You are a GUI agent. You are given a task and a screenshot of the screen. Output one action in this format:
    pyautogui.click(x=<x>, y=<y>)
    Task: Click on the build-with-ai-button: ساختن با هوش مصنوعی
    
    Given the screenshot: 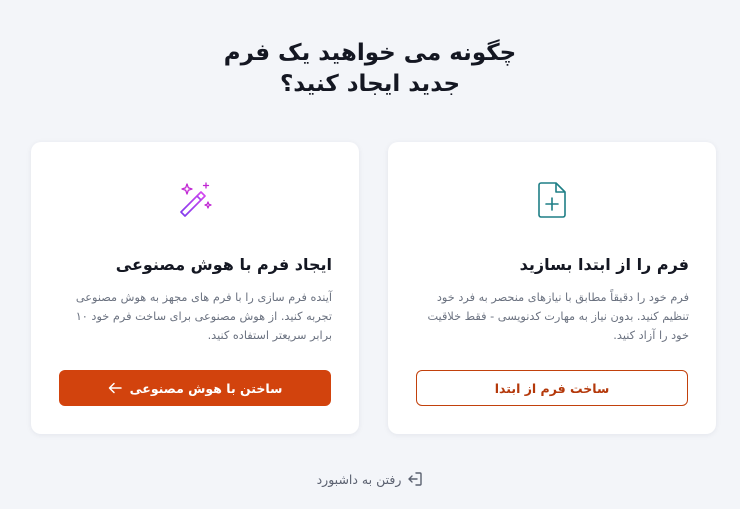 What is the action you would take?
    pyautogui.click(x=195, y=388)
    